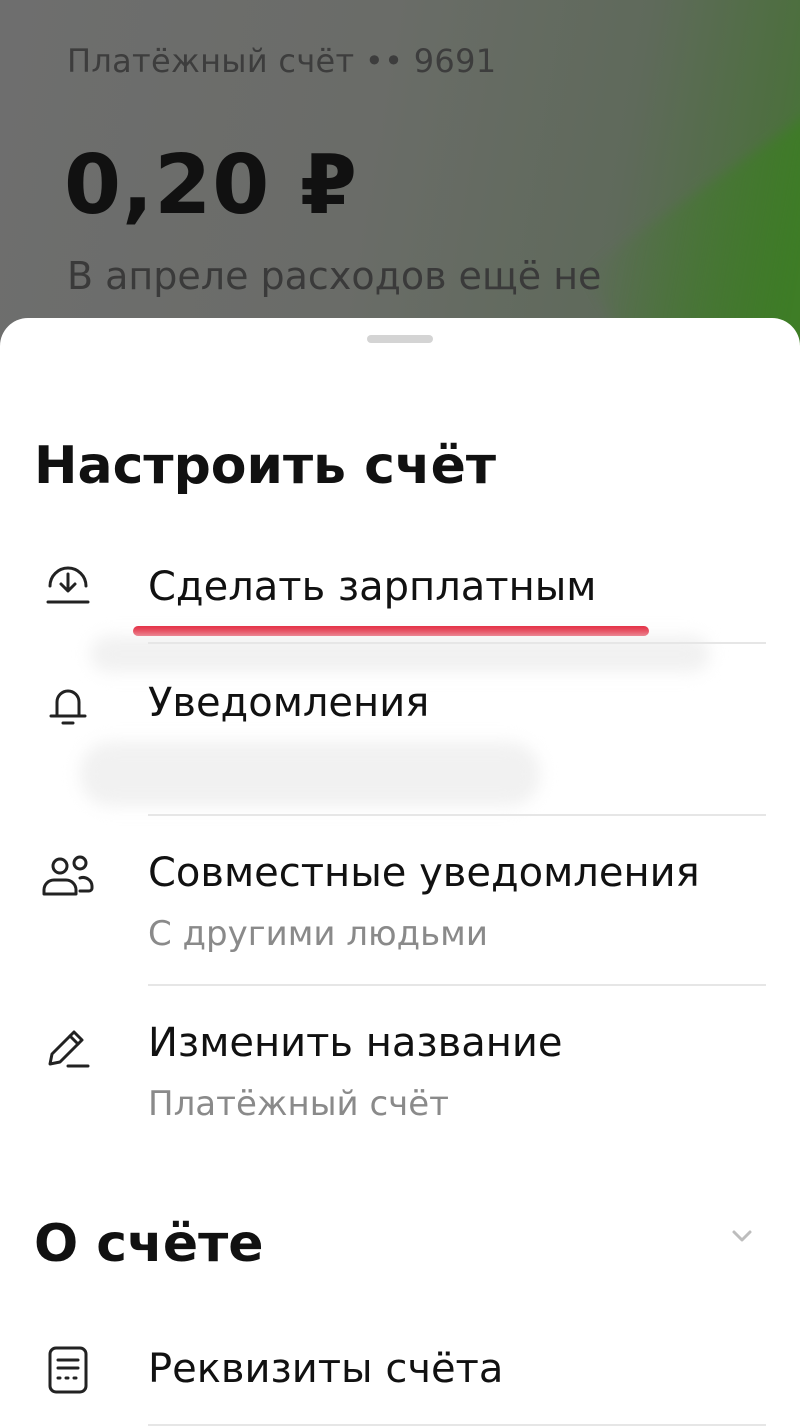 The width and height of the screenshot is (800, 1427). I want to click on menu-item-label: Изменить название, so click(355, 1043).